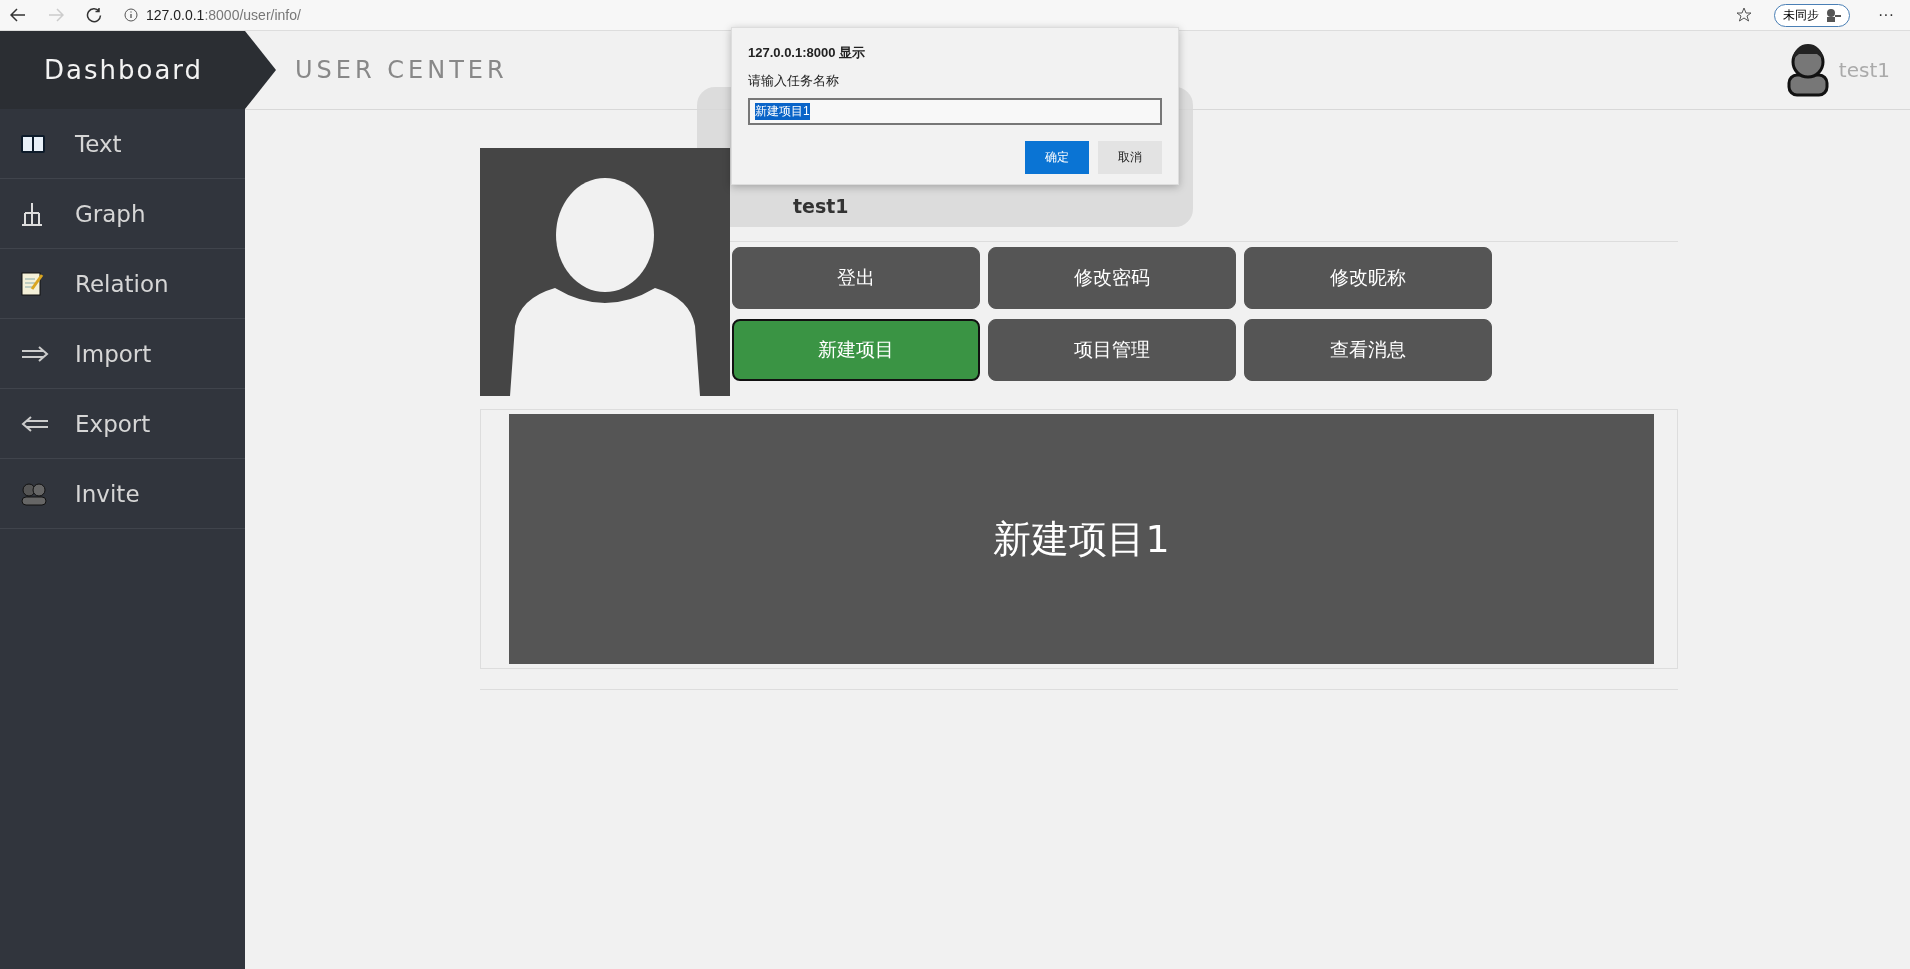 The width and height of the screenshot is (1910, 969). What do you see at coordinates (1886, 15) in the screenshot?
I see `menu-button: ···` at bounding box center [1886, 15].